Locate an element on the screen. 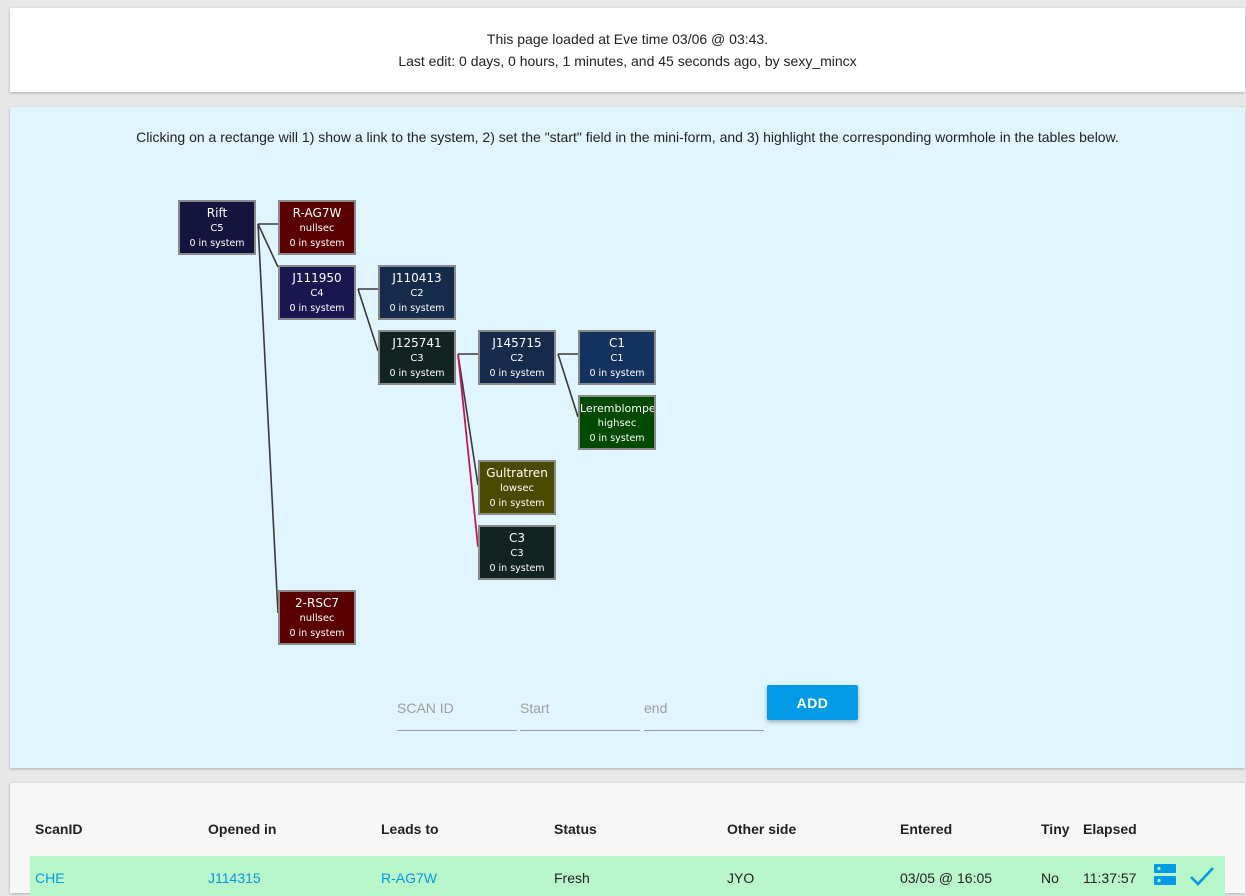 This screenshot has width=1246, height=896. column-header-entered: Entered is located at coordinates (926, 829).